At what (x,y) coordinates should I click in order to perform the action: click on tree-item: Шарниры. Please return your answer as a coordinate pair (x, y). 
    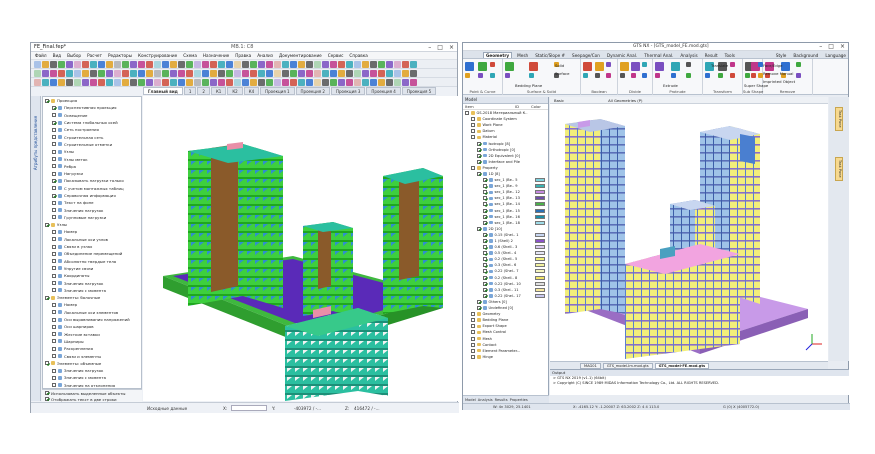
    Looking at the image, I should click on (92, 341).